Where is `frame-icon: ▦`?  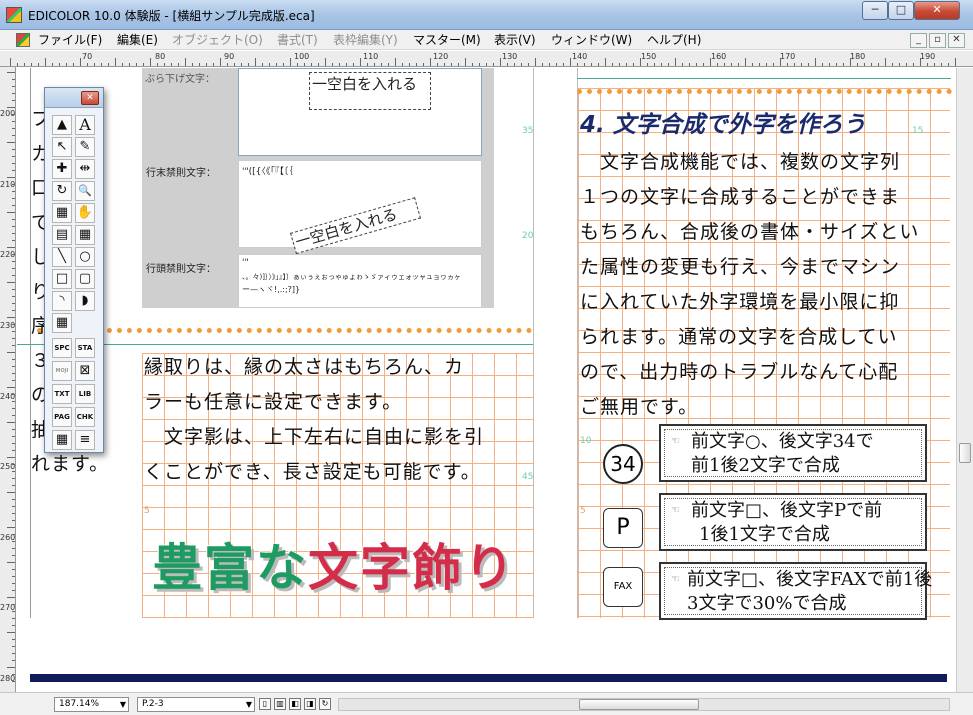
frame-icon: ▦ is located at coordinates (62, 213).